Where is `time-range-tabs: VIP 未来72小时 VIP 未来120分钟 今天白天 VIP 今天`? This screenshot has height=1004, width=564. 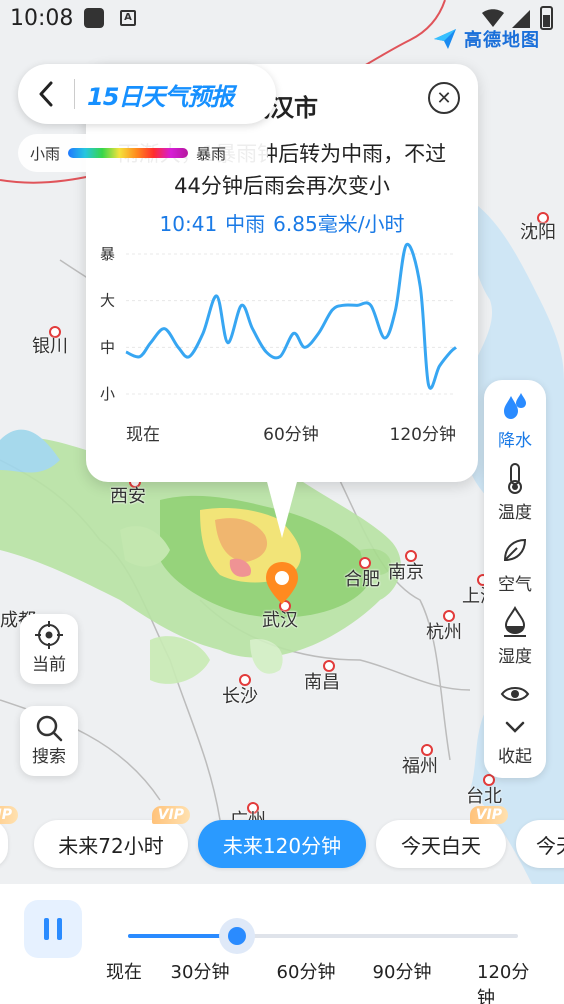
time-range-tabs: VIP 未来72小时 VIP 未来120分钟 今天白天 VIP 今天 is located at coordinates (282, 838).